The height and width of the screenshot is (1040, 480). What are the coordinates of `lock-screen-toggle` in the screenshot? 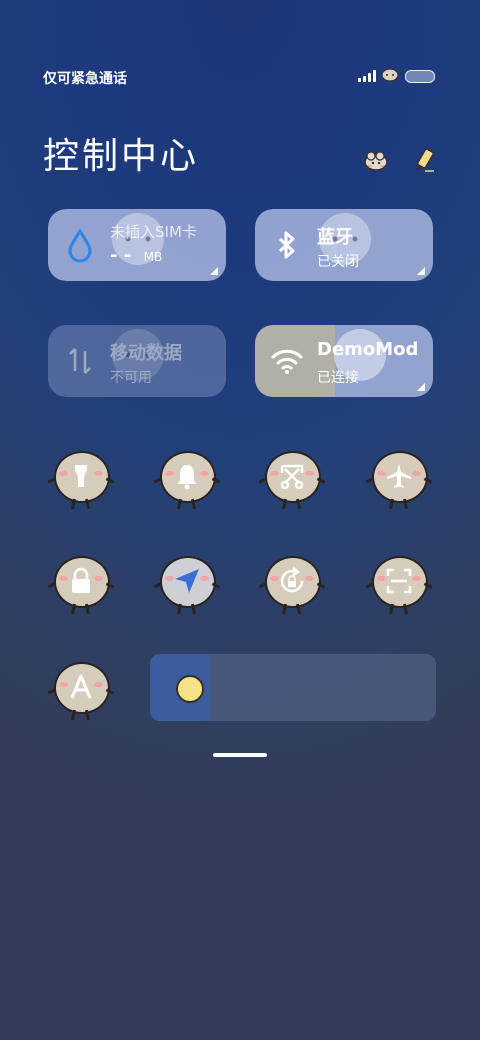 It's located at (81, 585).